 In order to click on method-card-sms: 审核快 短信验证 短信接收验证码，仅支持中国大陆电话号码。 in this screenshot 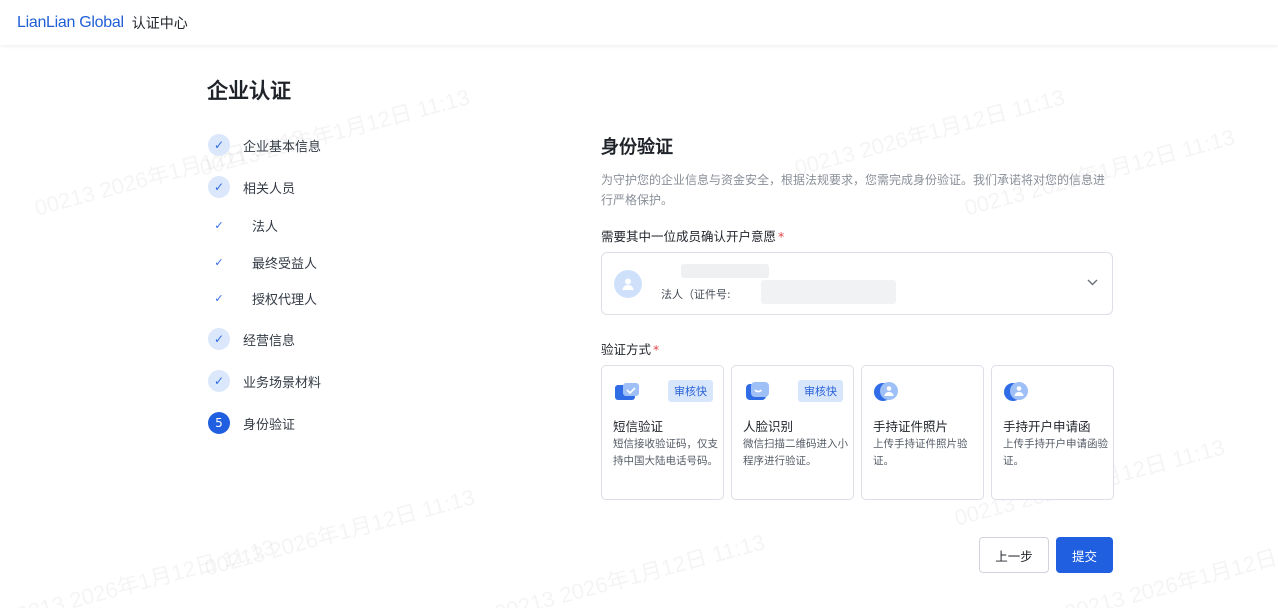, I will do `click(662, 432)`.